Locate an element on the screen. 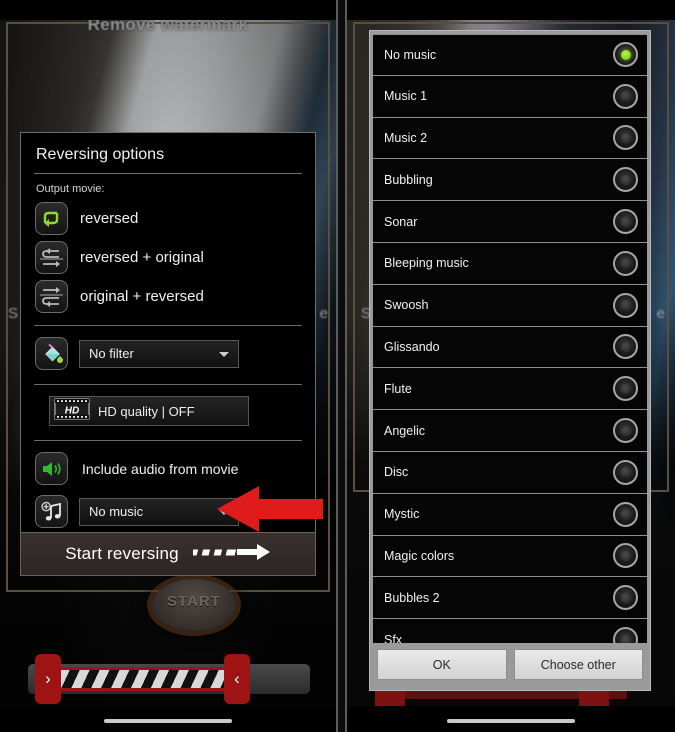  svg-text: HD is located at coordinates (72, 410).